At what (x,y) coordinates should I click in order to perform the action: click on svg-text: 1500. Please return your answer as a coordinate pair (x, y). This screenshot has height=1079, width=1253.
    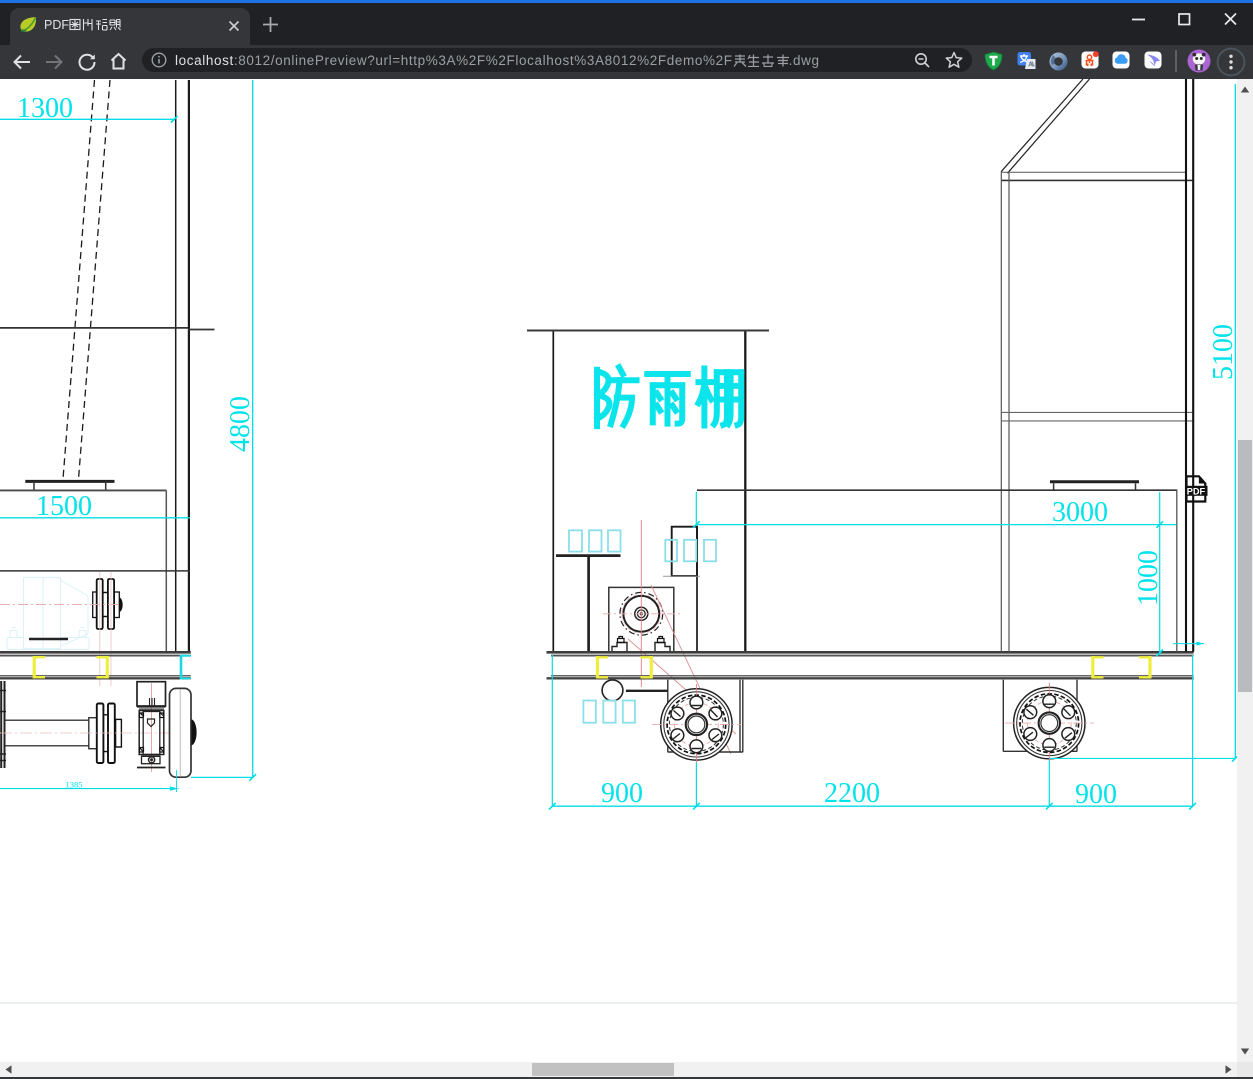
    Looking at the image, I should click on (64, 506).